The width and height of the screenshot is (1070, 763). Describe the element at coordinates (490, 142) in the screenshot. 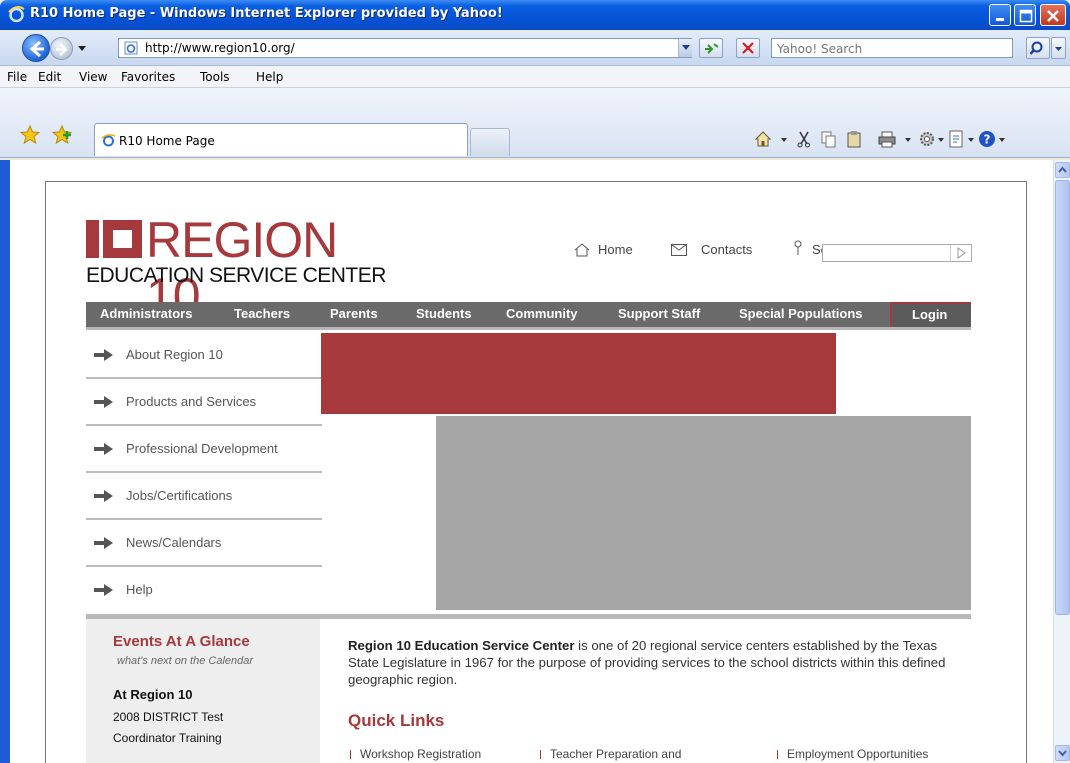

I see `new-tab-button` at that location.